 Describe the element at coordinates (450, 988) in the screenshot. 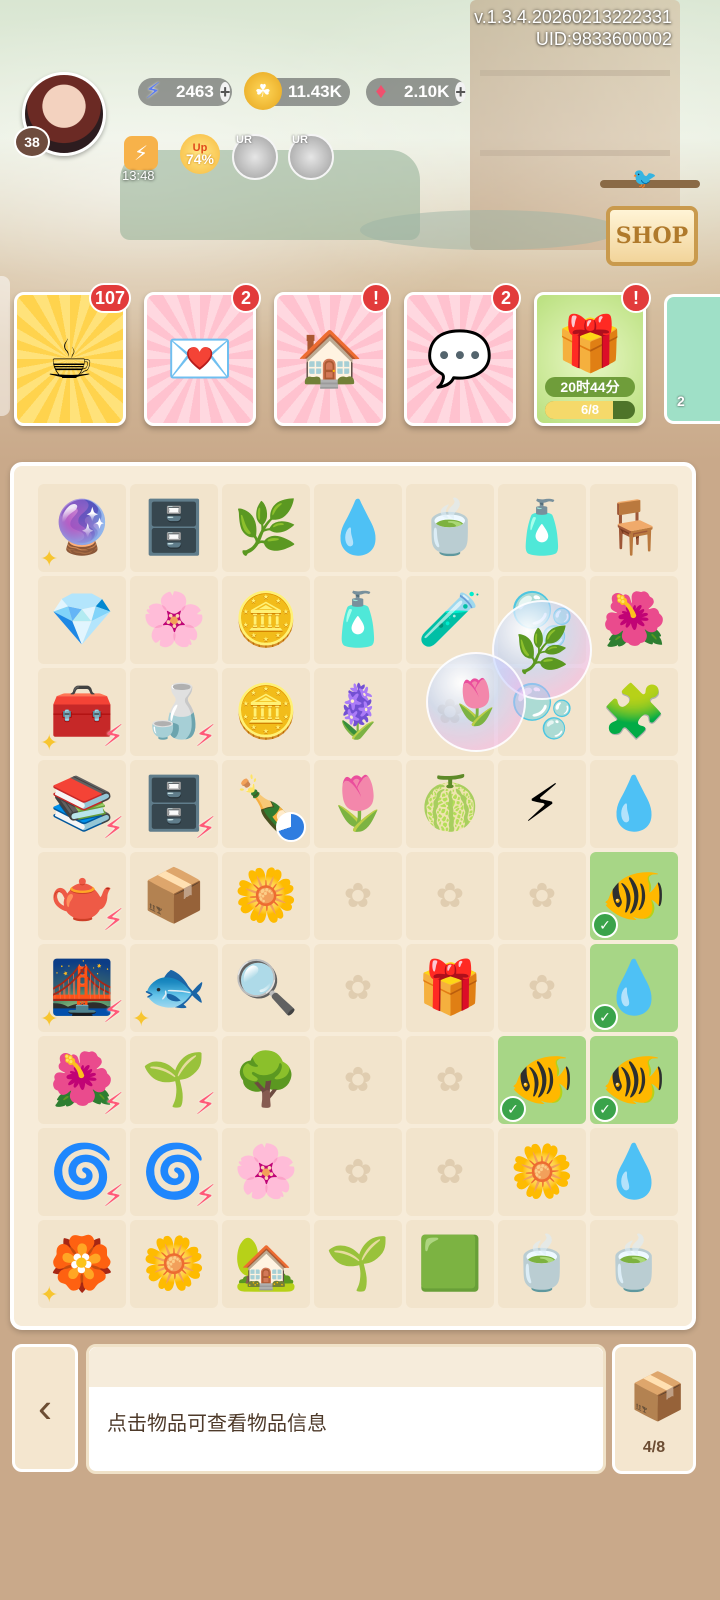

I see `board-cell: 🎁` at that location.